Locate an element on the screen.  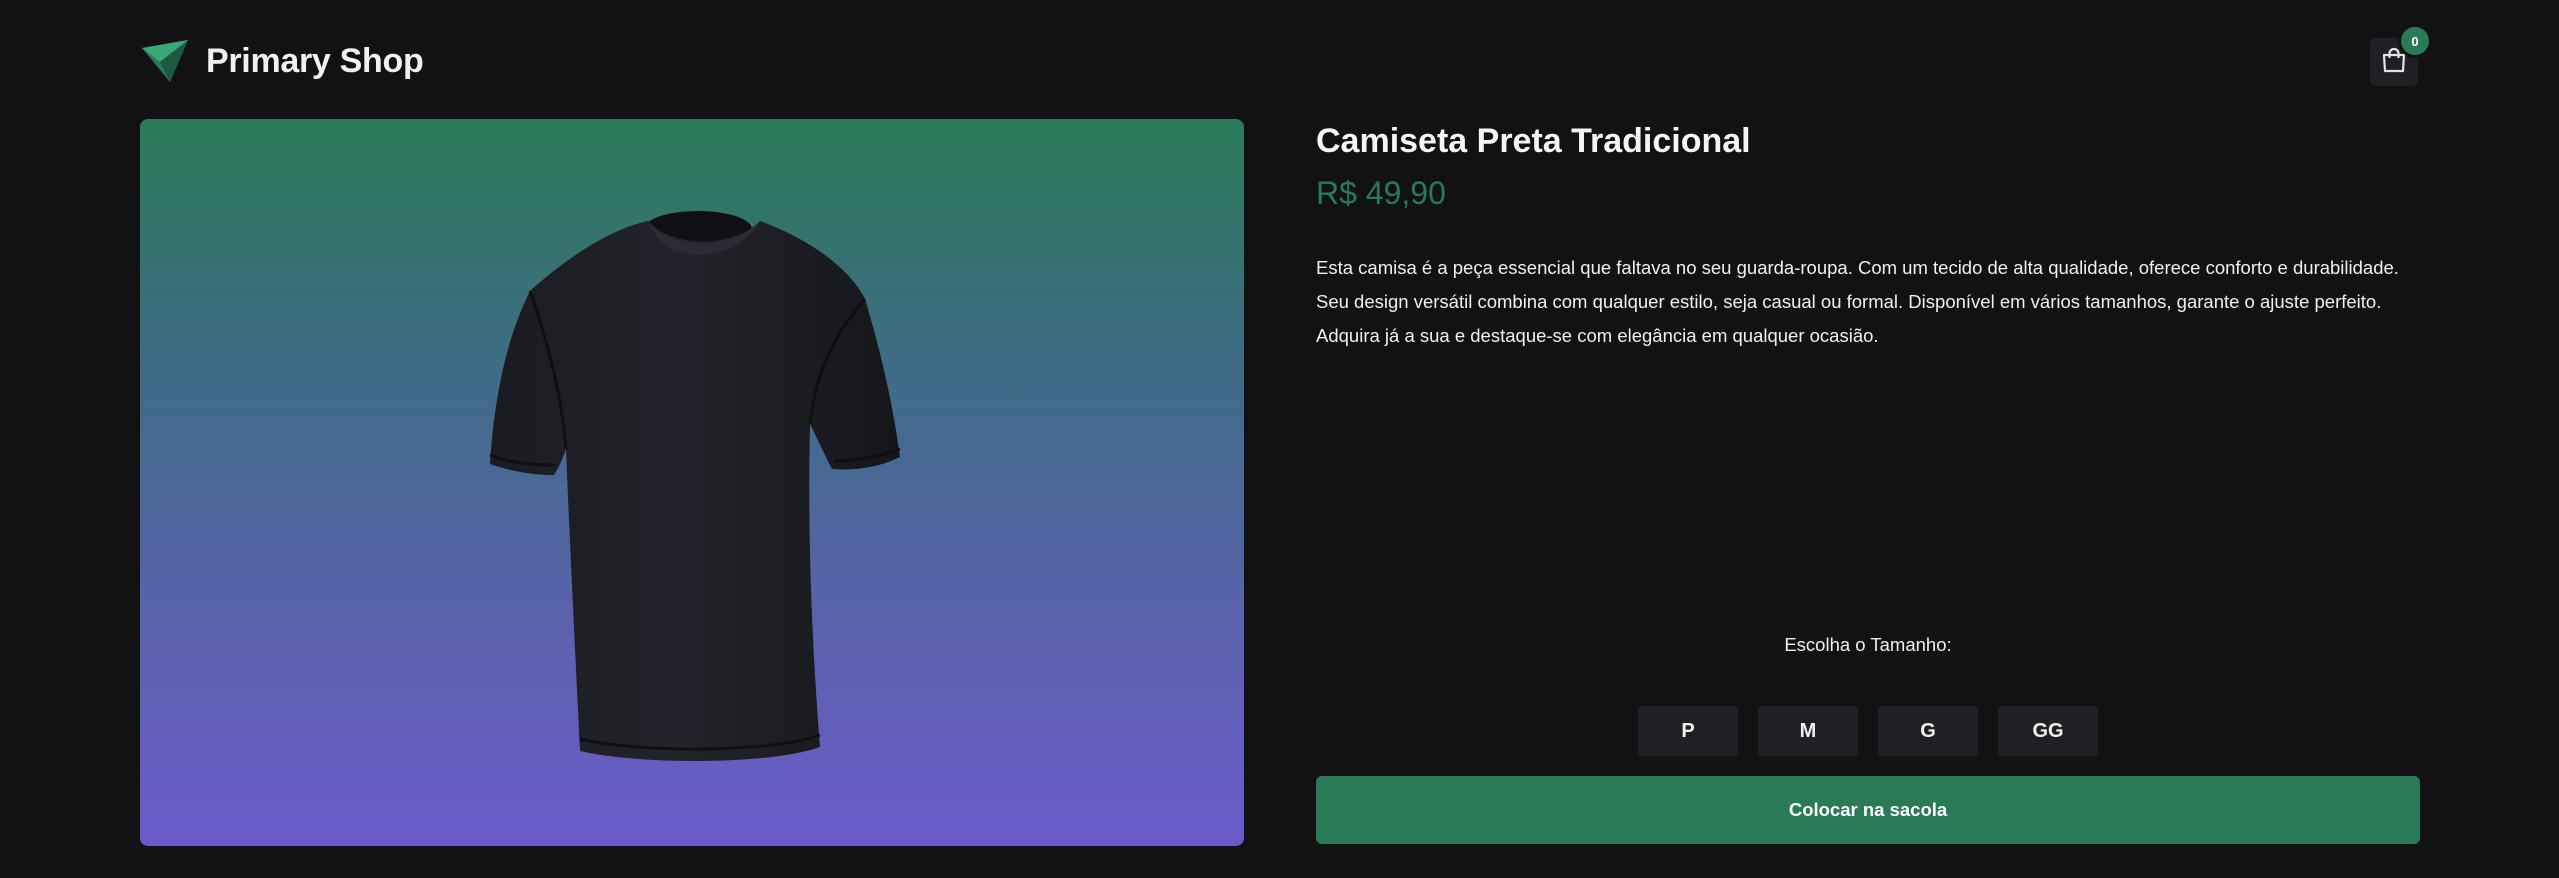
size-button-p: P is located at coordinates (1688, 731).